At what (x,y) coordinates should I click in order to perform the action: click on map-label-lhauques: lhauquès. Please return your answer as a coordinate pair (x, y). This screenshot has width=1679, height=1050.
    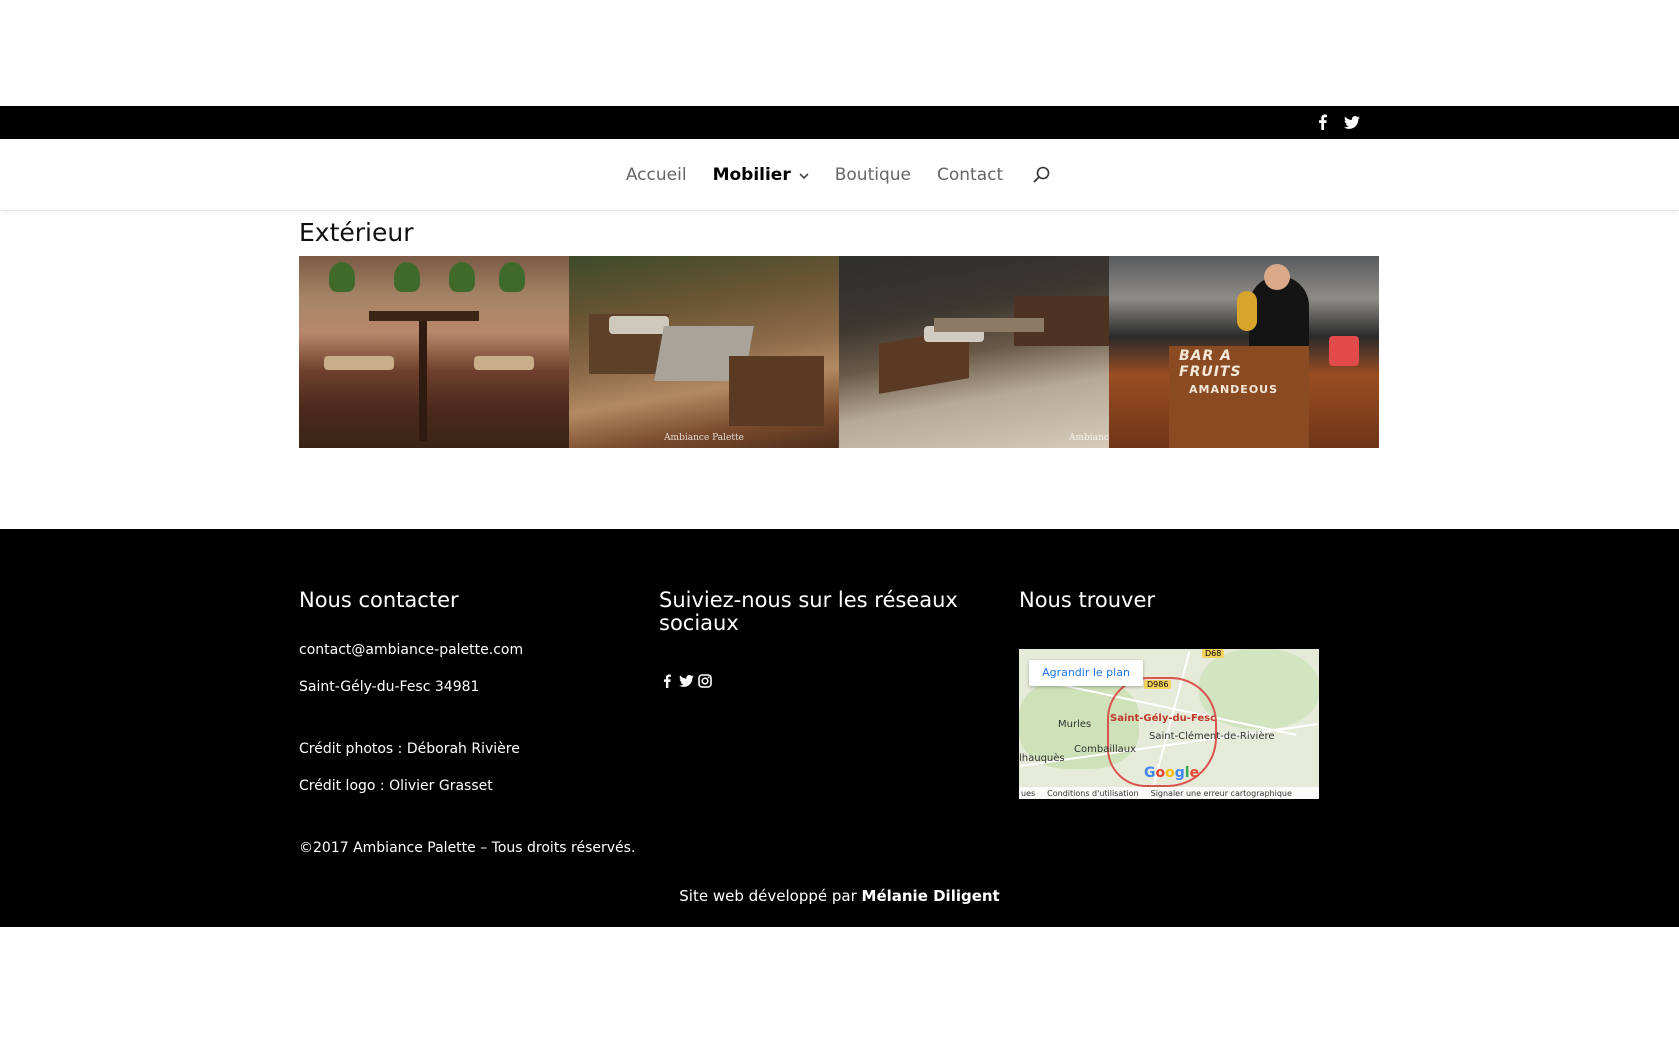
    Looking at the image, I should click on (1042, 758).